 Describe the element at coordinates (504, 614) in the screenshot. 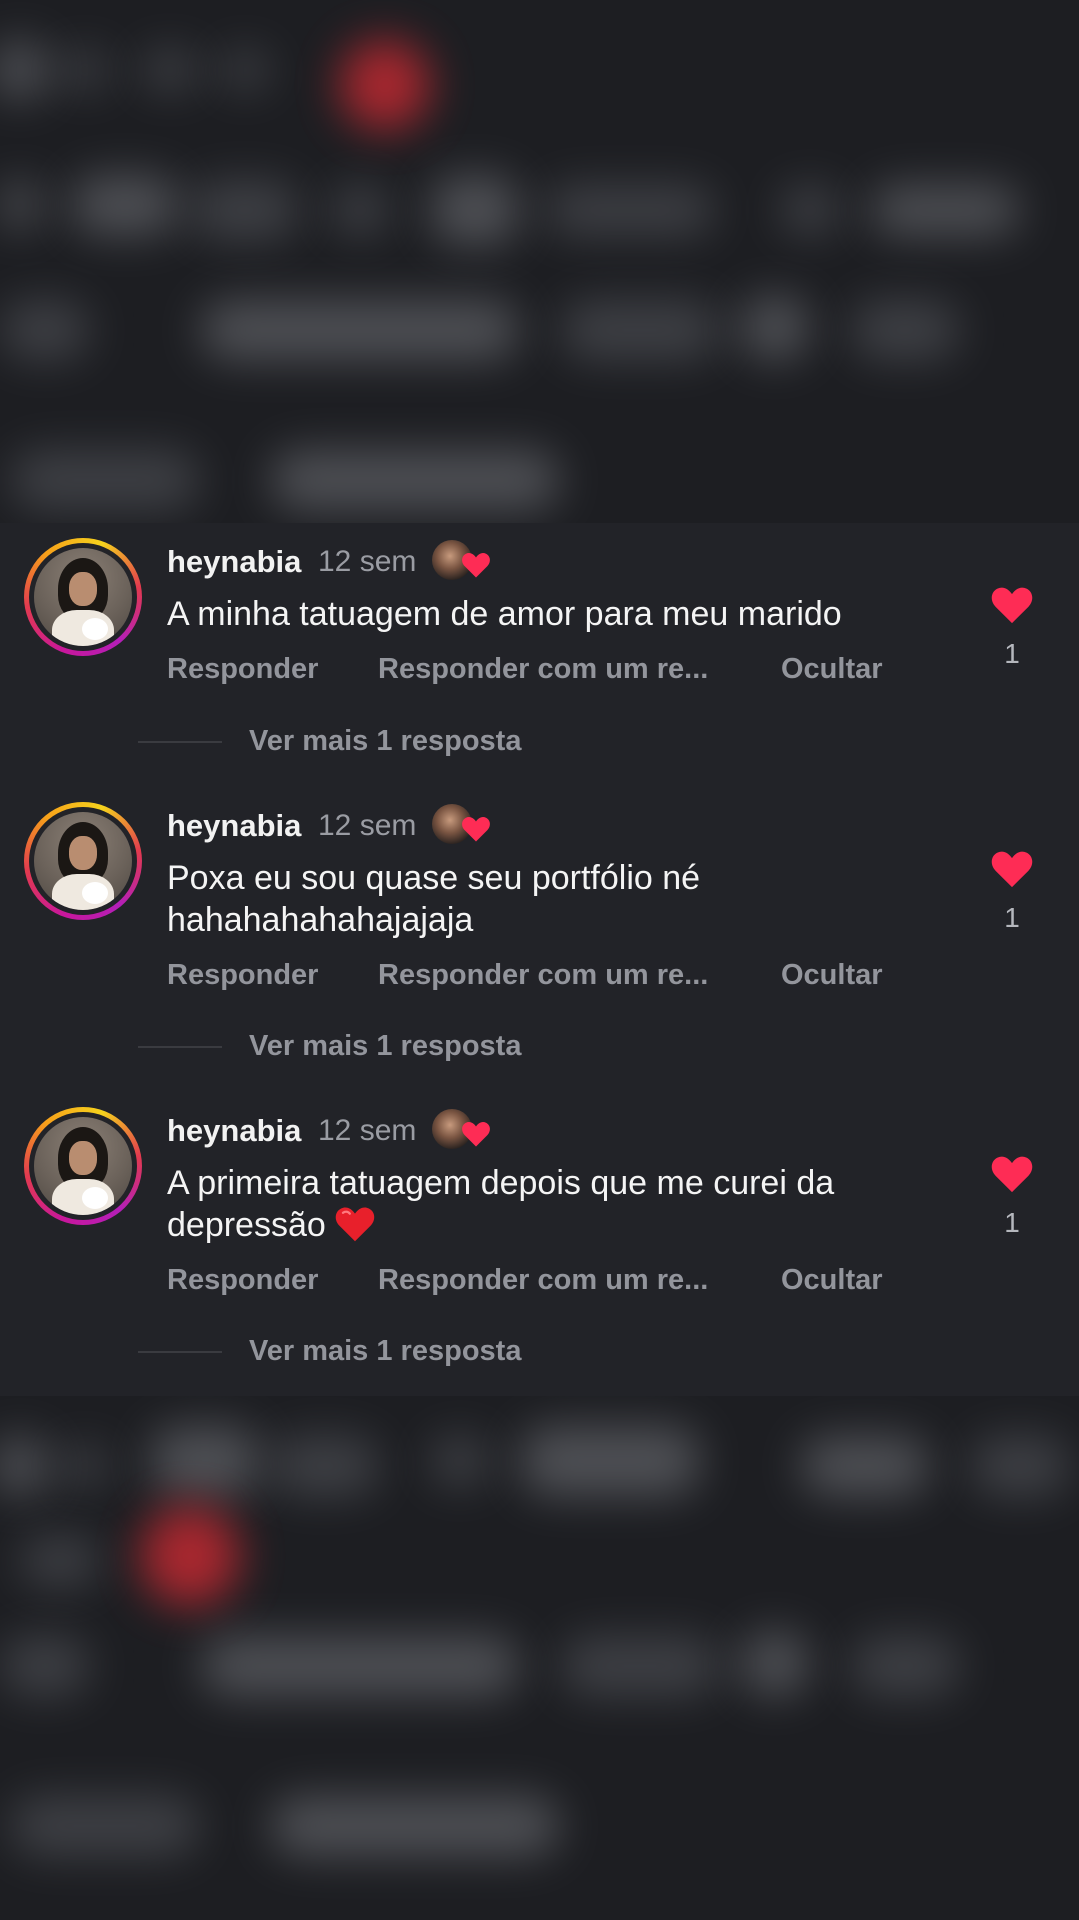

I see `comment-text: A minha tatuagem de amor para meu marido` at that location.